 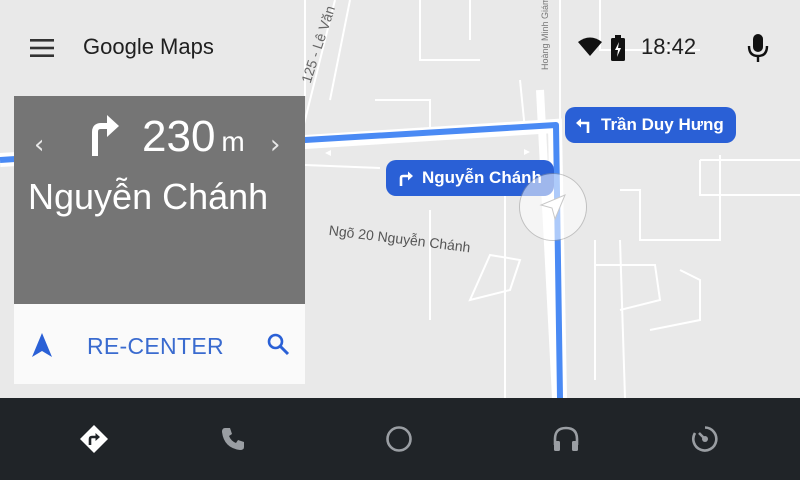 What do you see at coordinates (148, 46) in the screenshot?
I see `app-title: Google Maps` at bounding box center [148, 46].